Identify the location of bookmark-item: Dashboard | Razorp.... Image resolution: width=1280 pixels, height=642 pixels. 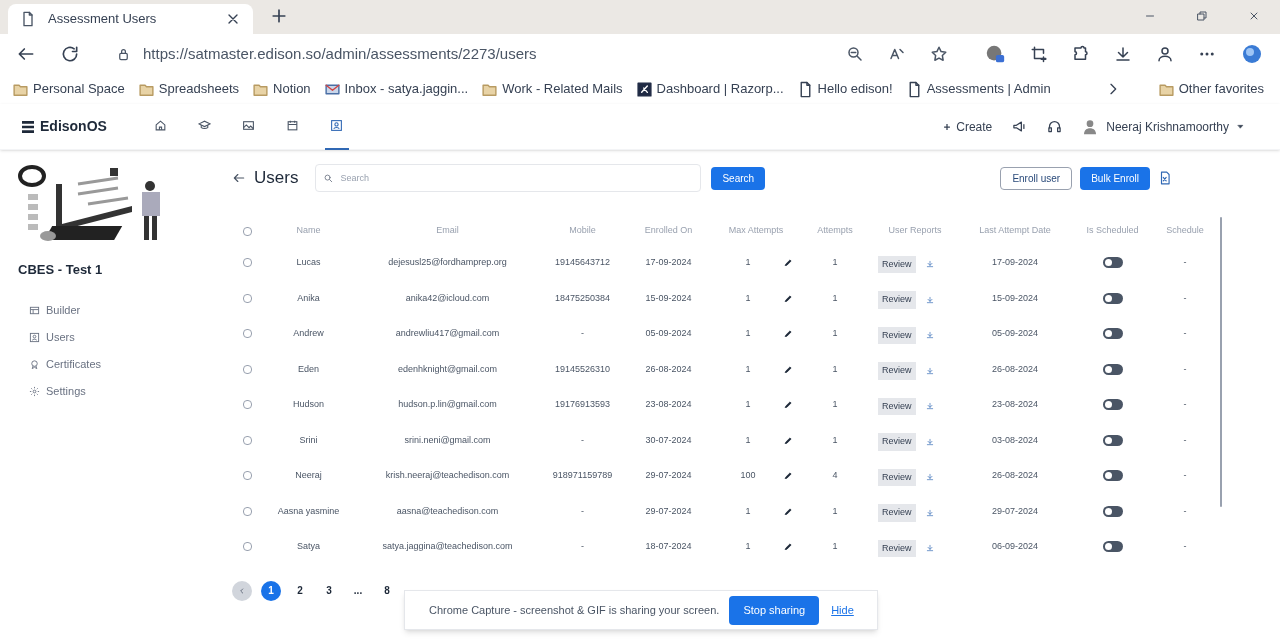
(709, 89).